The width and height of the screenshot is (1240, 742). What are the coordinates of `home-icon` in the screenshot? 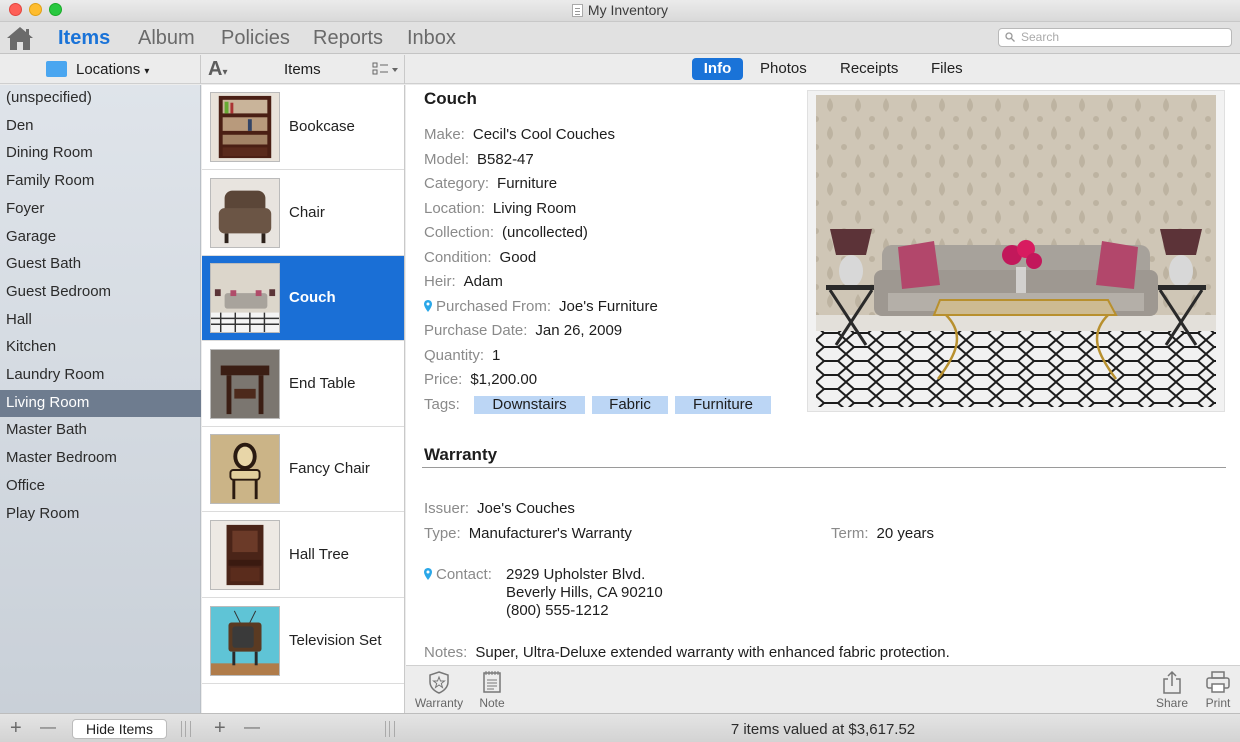 It's located at (20, 38).